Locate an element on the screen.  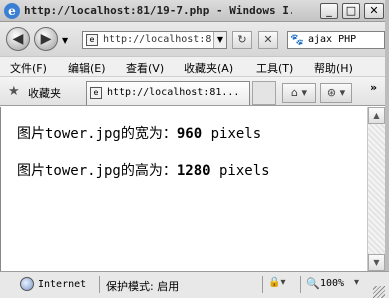
forward-arrow-icon: ▶ is located at coordinates (46, 39).